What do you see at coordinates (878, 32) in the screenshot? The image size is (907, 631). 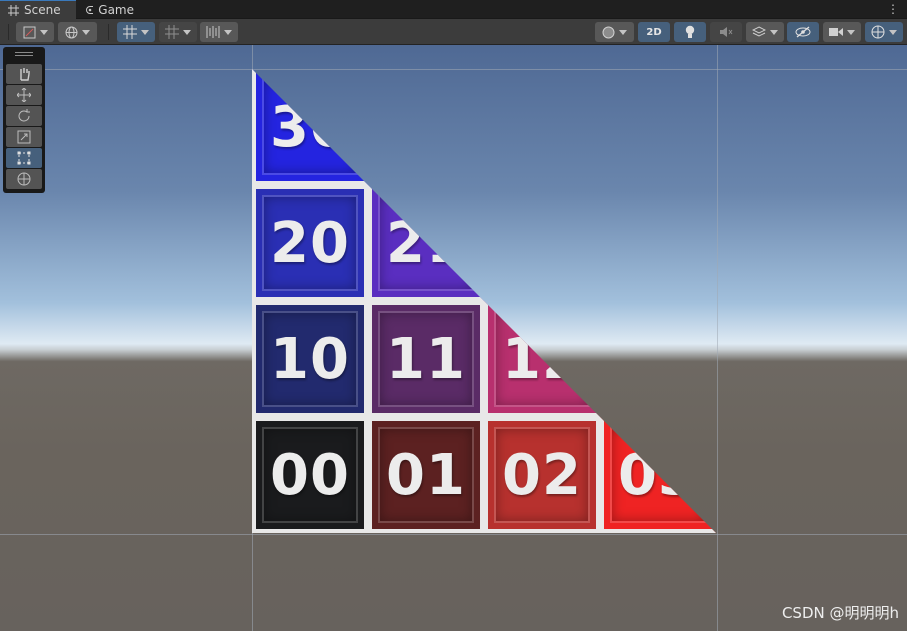 I see `gizmo-icon` at bounding box center [878, 32].